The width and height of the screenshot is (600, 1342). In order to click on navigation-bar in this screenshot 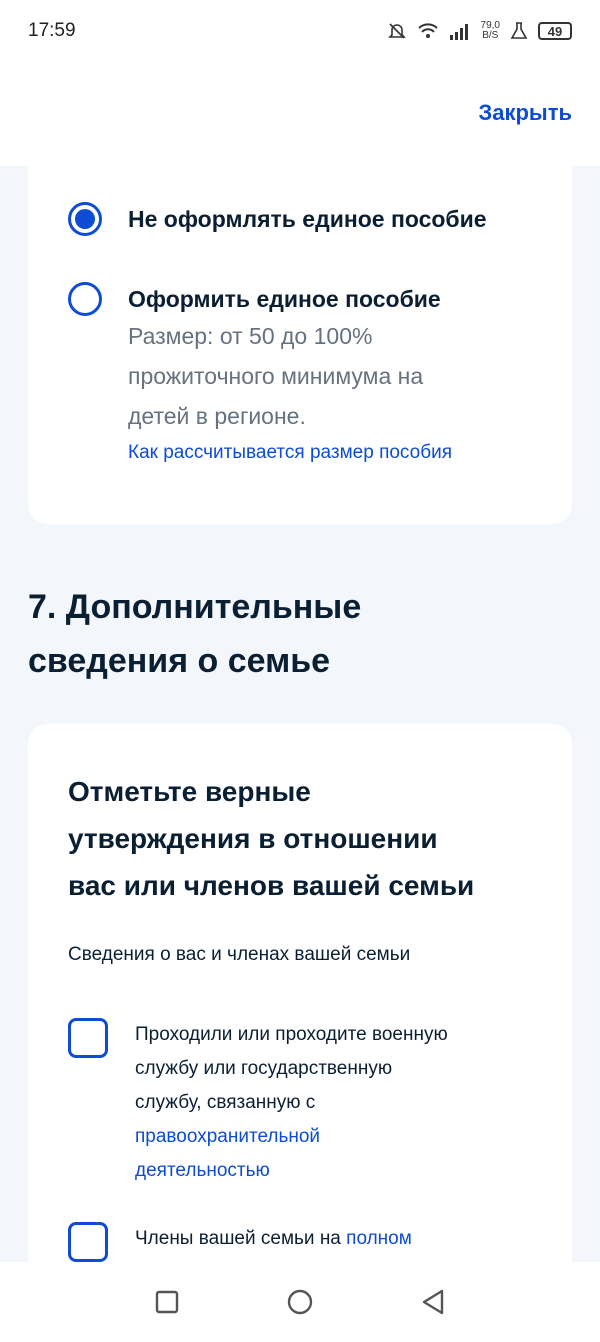, I will do `click(300, 1302)`.